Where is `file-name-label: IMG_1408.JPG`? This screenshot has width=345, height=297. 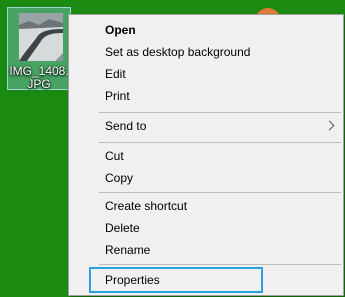
file-name-label: IMG_1408.JPG is located at coordinates (39, 77).